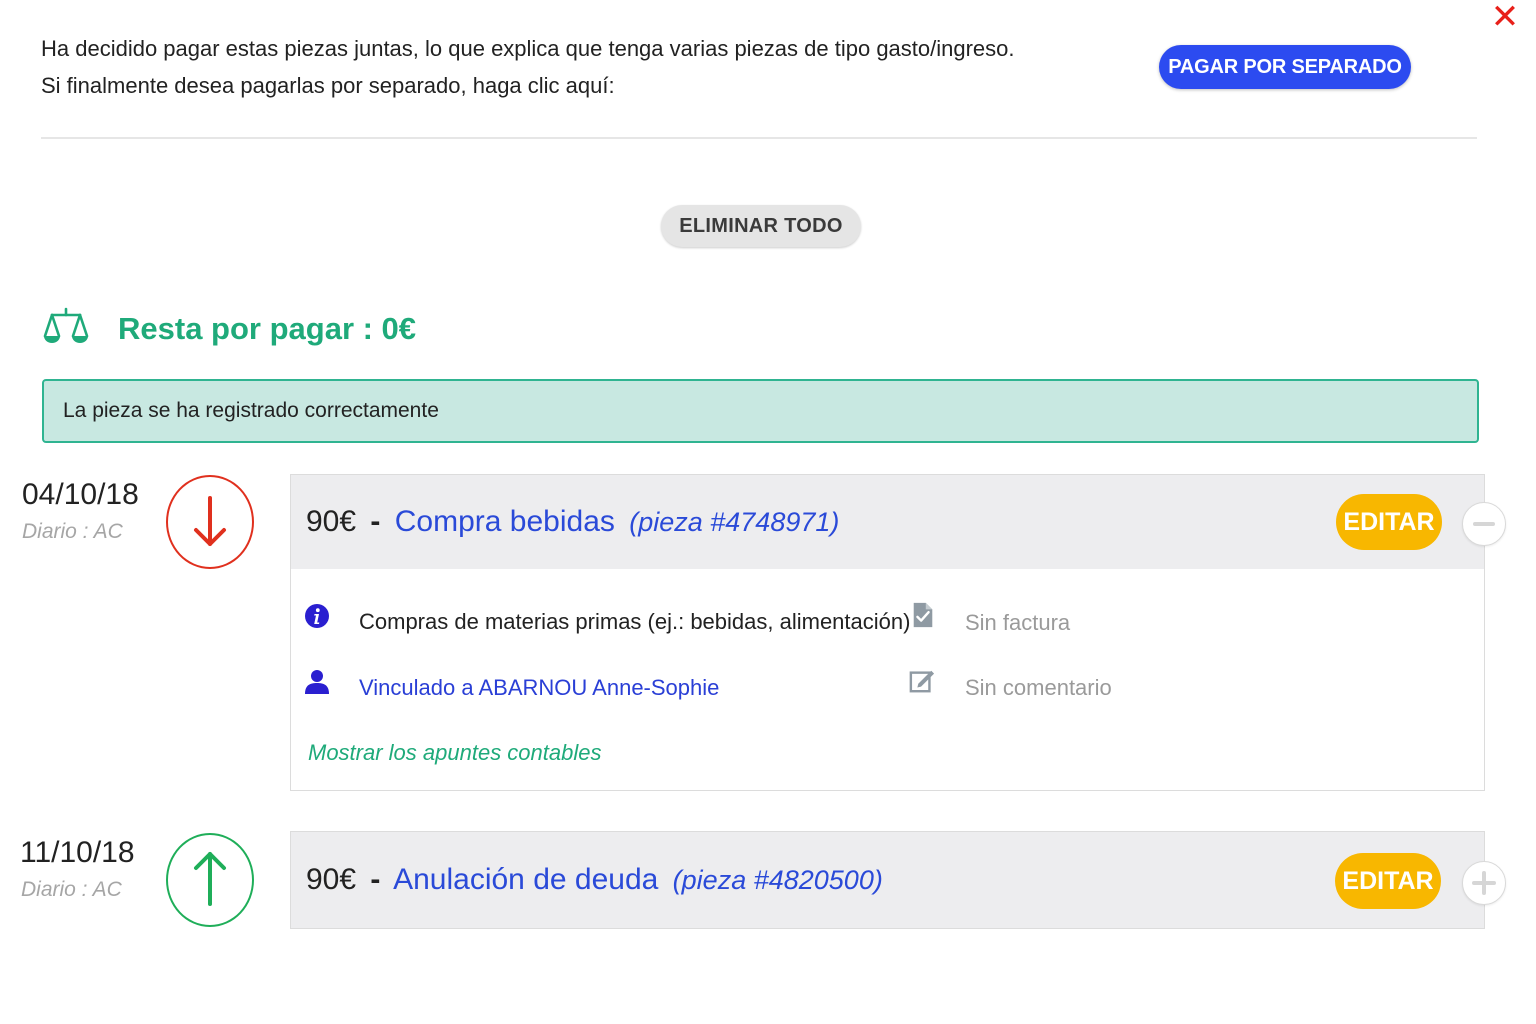 The width and height of the screenshot is (1536, 1024). I want to click on show-accounting-entries-link: Mostrar los apuntes contables, so click(455, 753).